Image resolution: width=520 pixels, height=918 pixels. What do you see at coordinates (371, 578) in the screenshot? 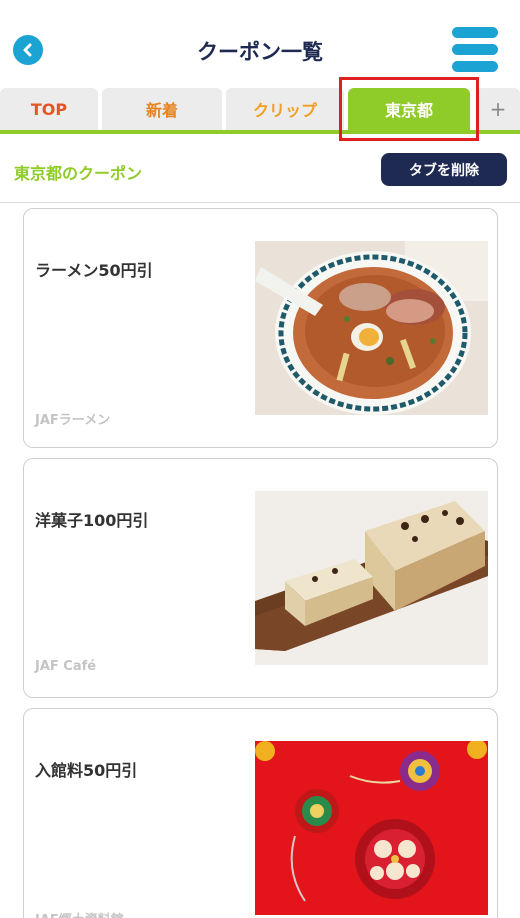
I see `pastry-photo` at bounding box center [371, 578].